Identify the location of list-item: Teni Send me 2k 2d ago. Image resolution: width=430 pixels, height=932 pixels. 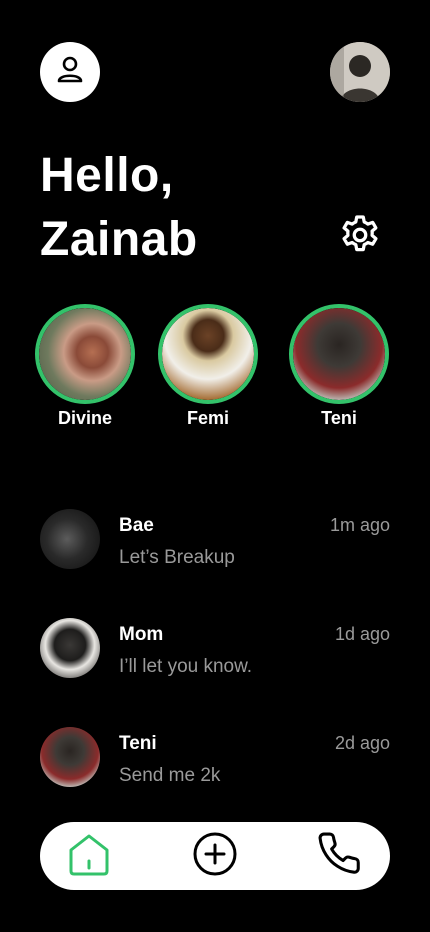
(215, 758).